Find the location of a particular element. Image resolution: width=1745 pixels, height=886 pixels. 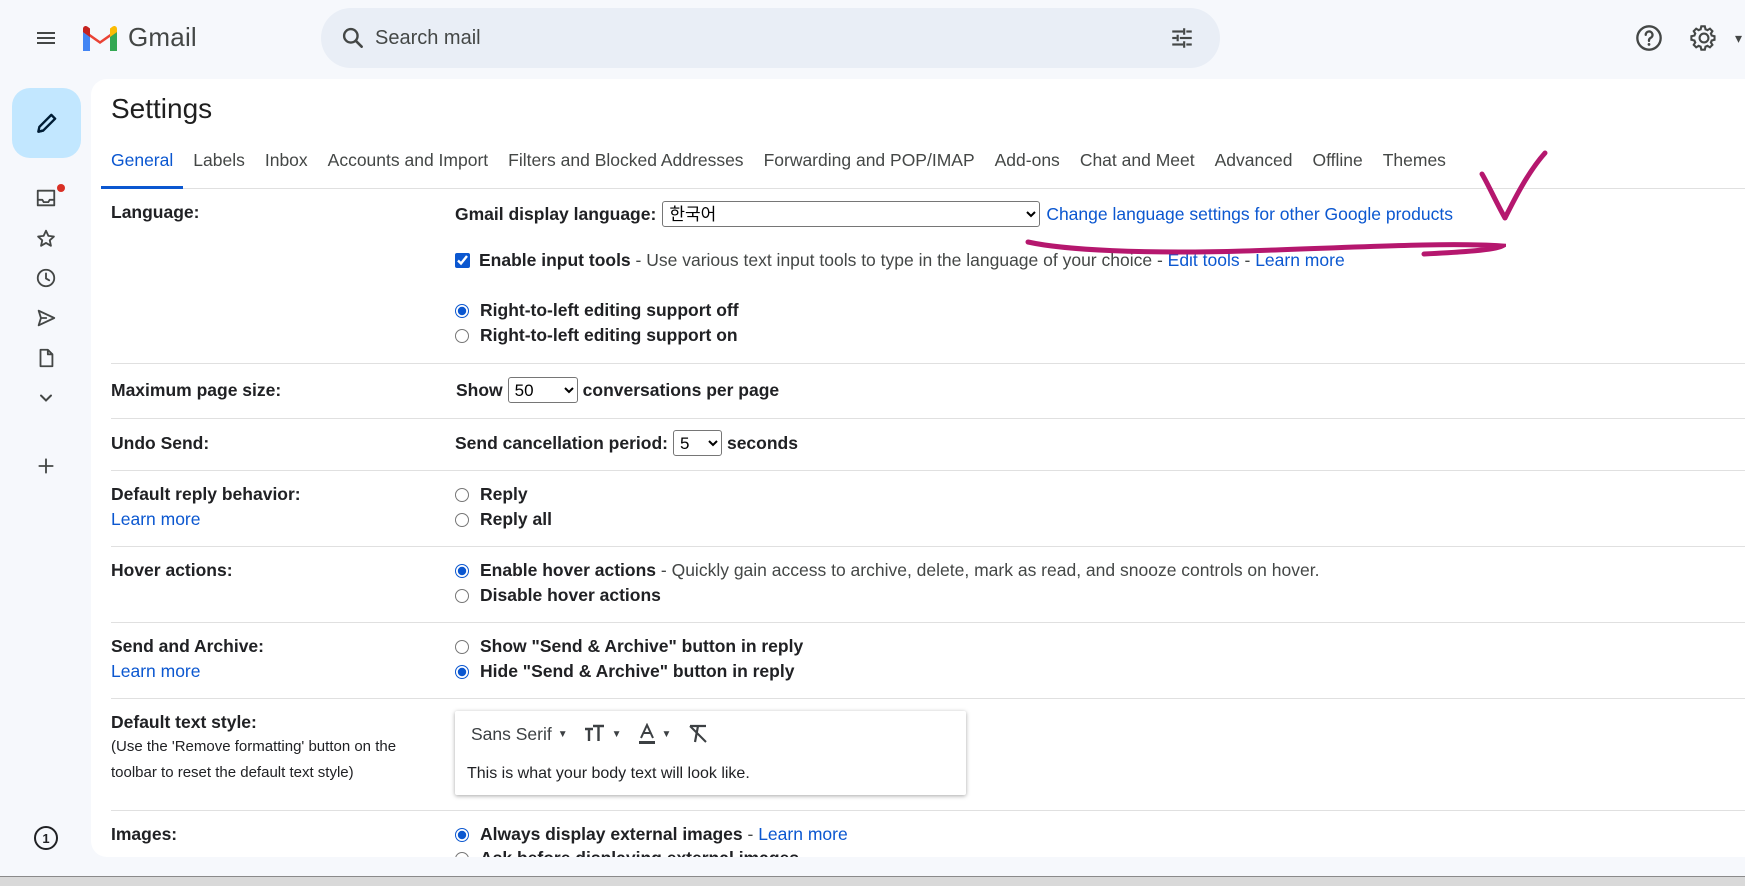

page-title: Settings is located at coordinates (162, 108).